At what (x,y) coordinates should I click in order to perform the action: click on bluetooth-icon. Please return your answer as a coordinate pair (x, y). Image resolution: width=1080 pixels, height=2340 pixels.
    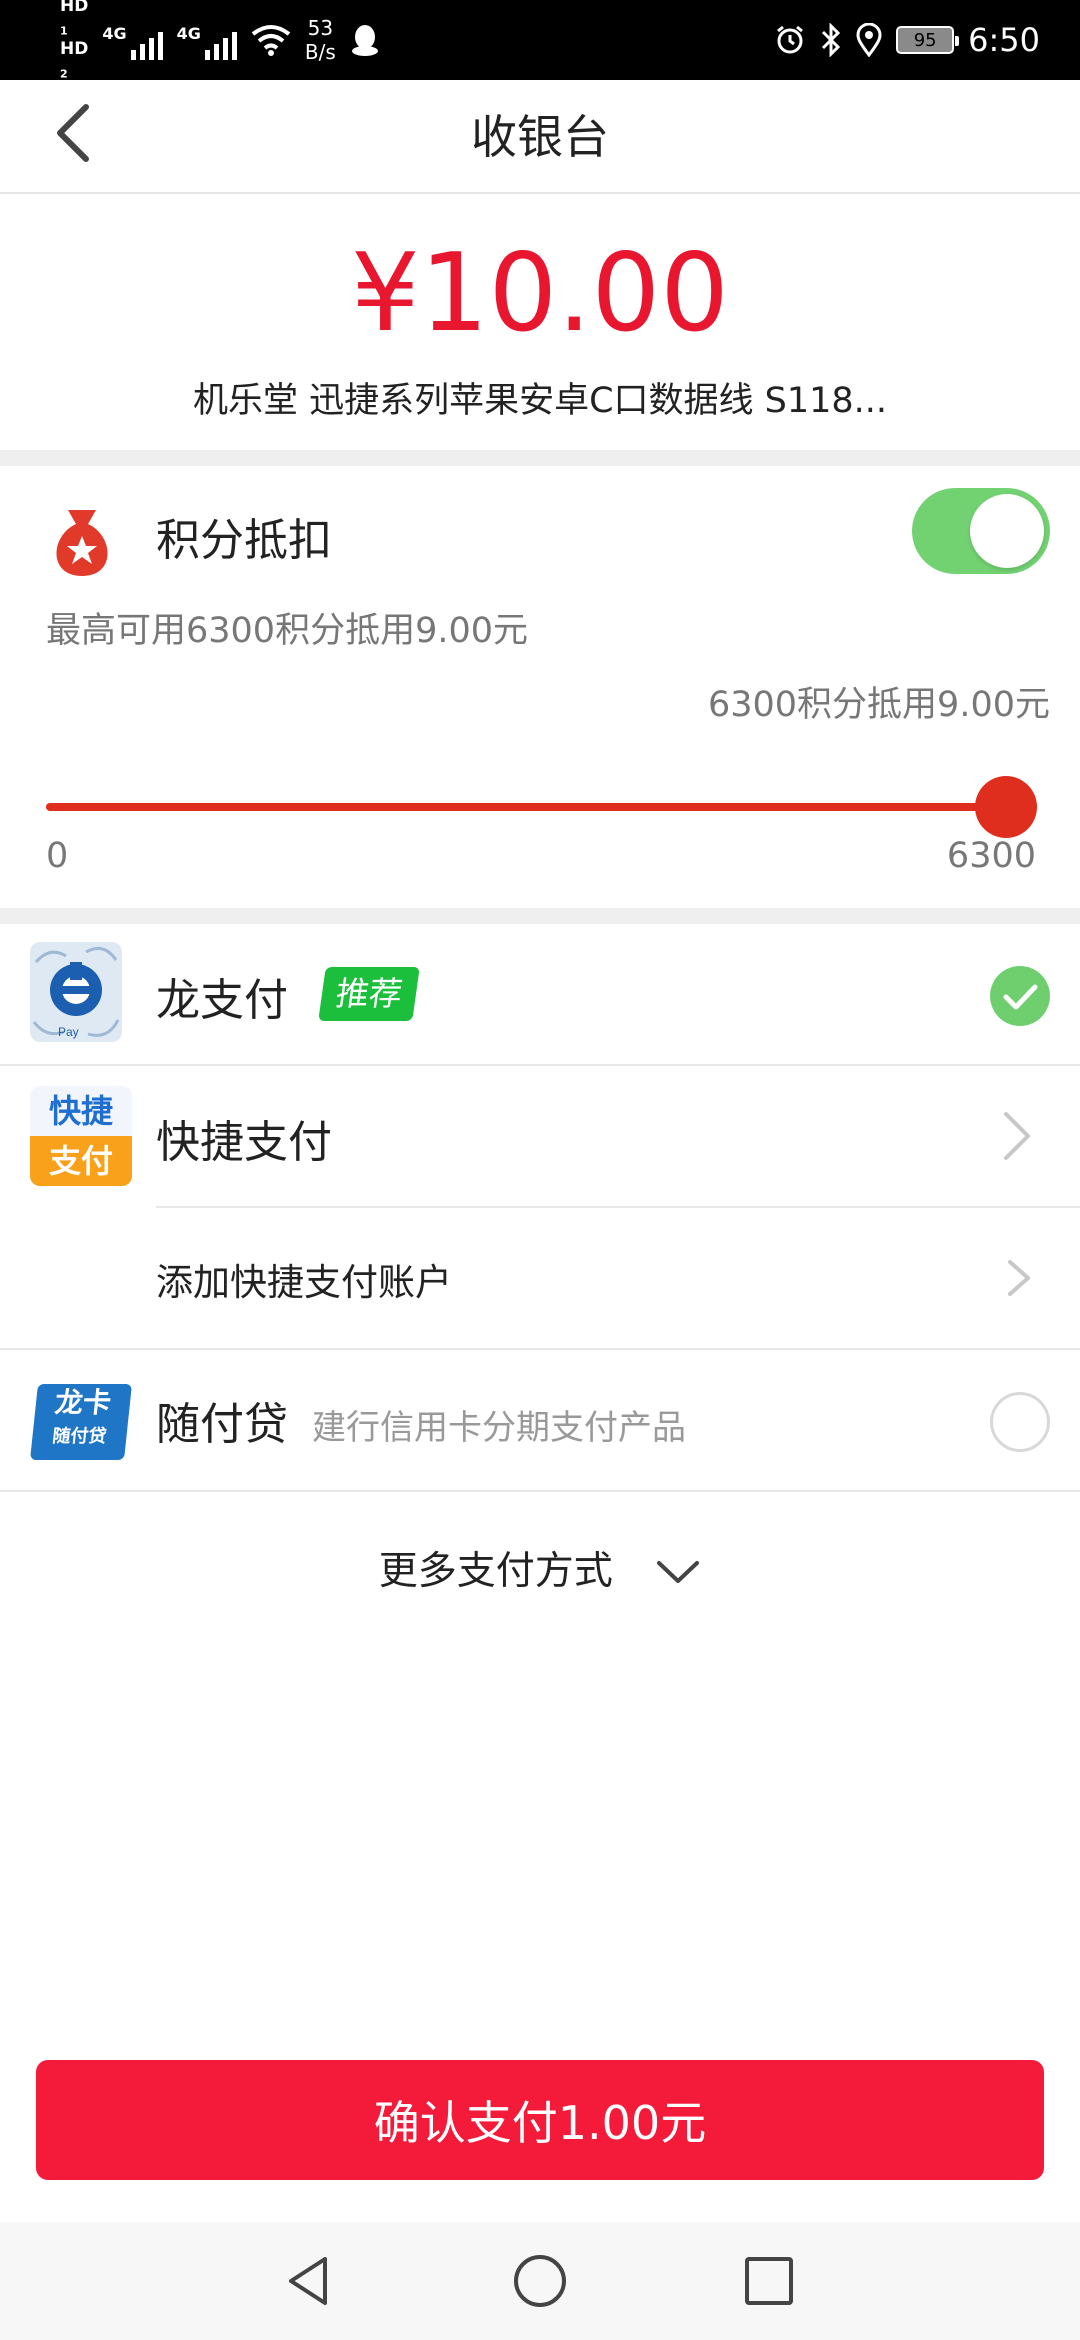
    Looking at the image, I should click on (831, 40).